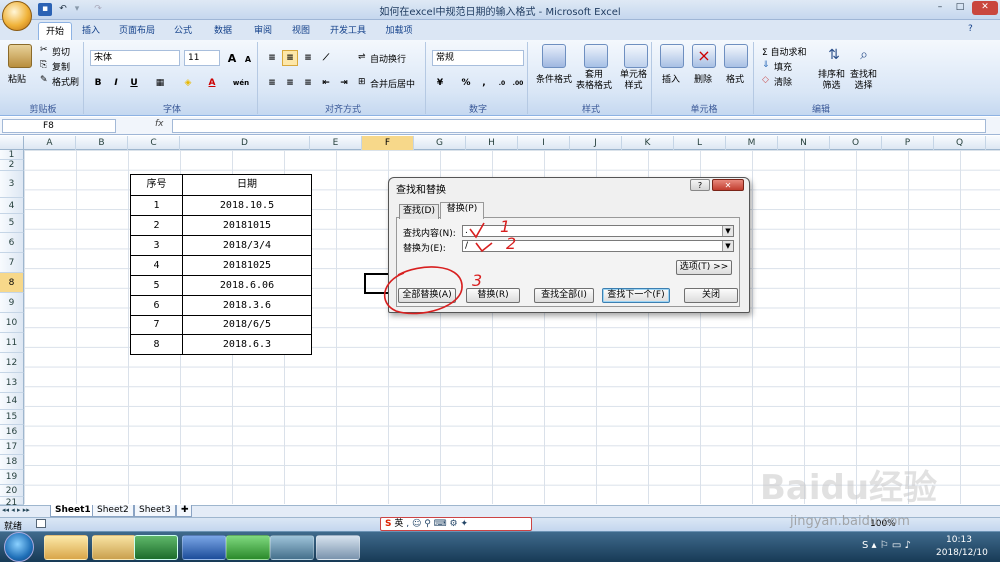 Image resolution: width=1000 pixels, height=562 pixels. What do you see at coordinates (290, 58) in the screenshot?
I see `align-middle-icon: ≡` at bounding box center [290, 58].